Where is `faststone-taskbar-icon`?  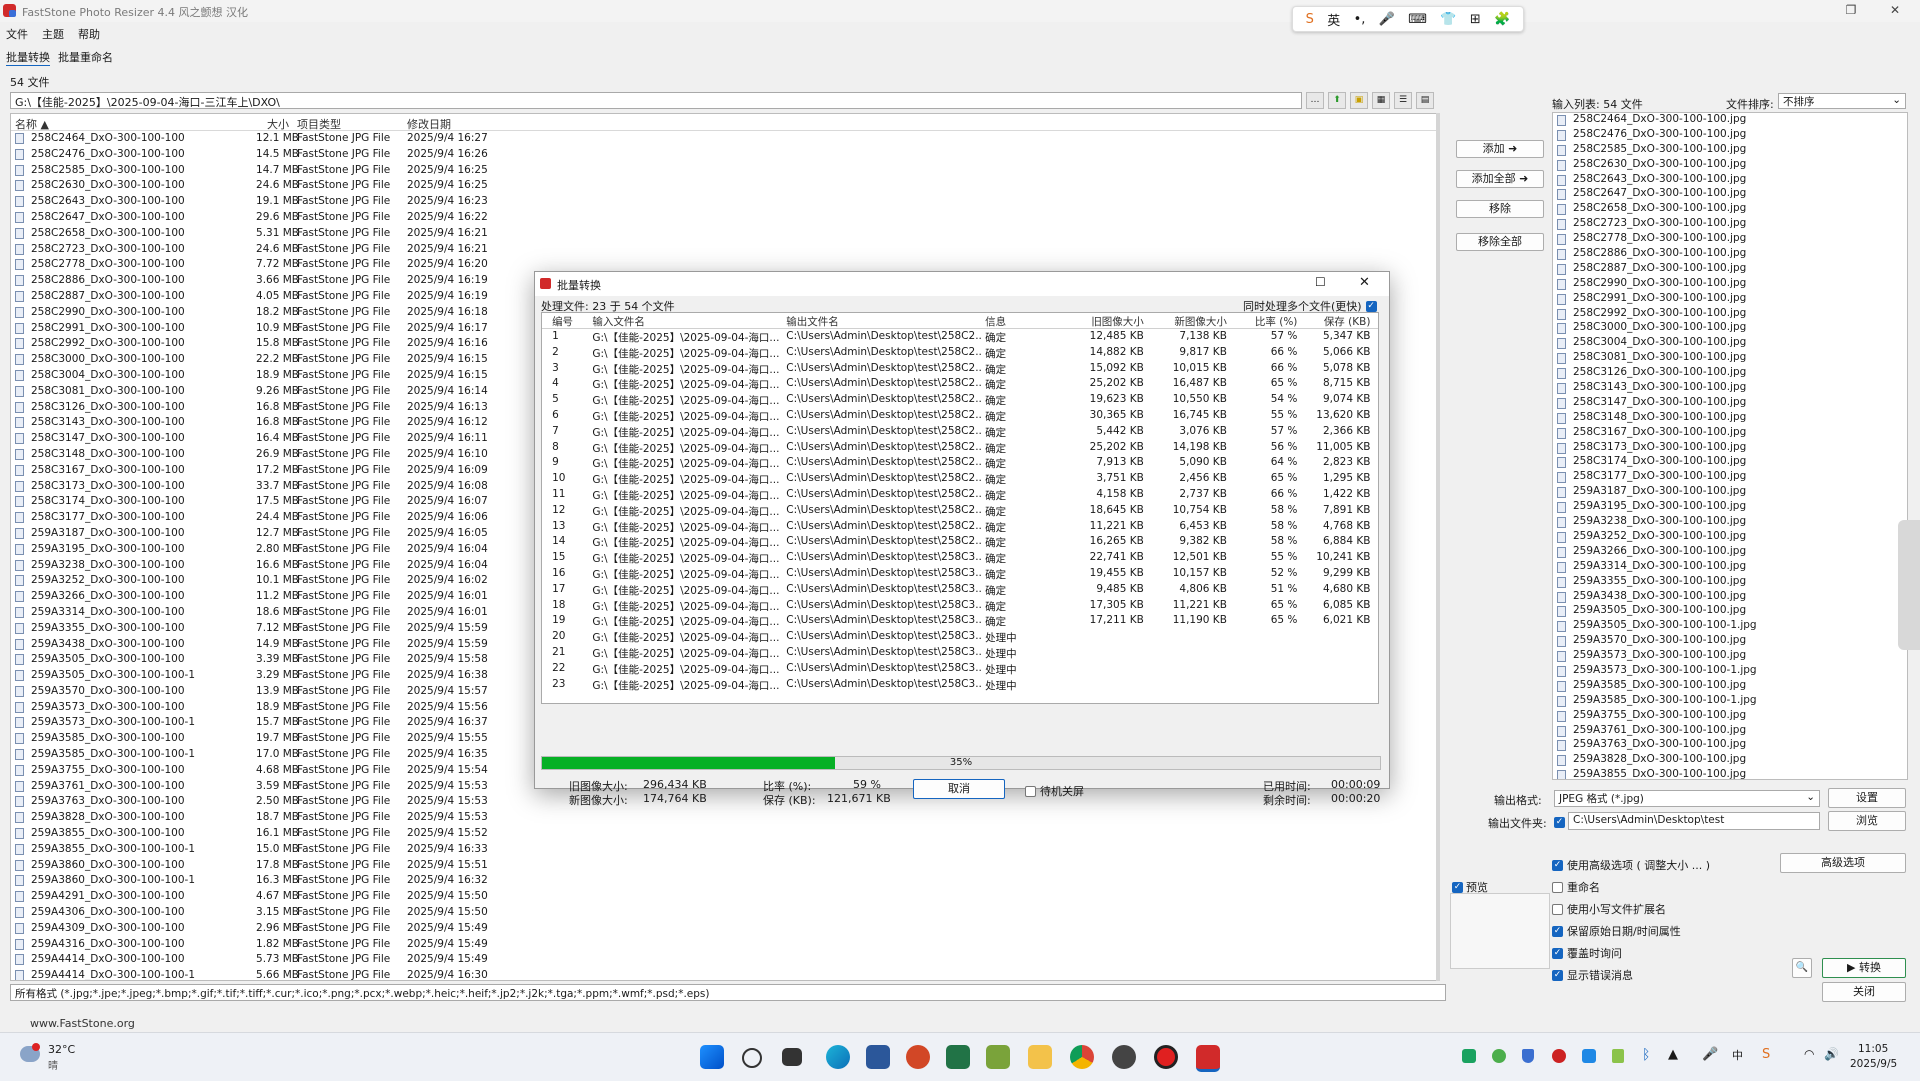
faststone-taskbar-icon is located at coordinates (1208, 1058).